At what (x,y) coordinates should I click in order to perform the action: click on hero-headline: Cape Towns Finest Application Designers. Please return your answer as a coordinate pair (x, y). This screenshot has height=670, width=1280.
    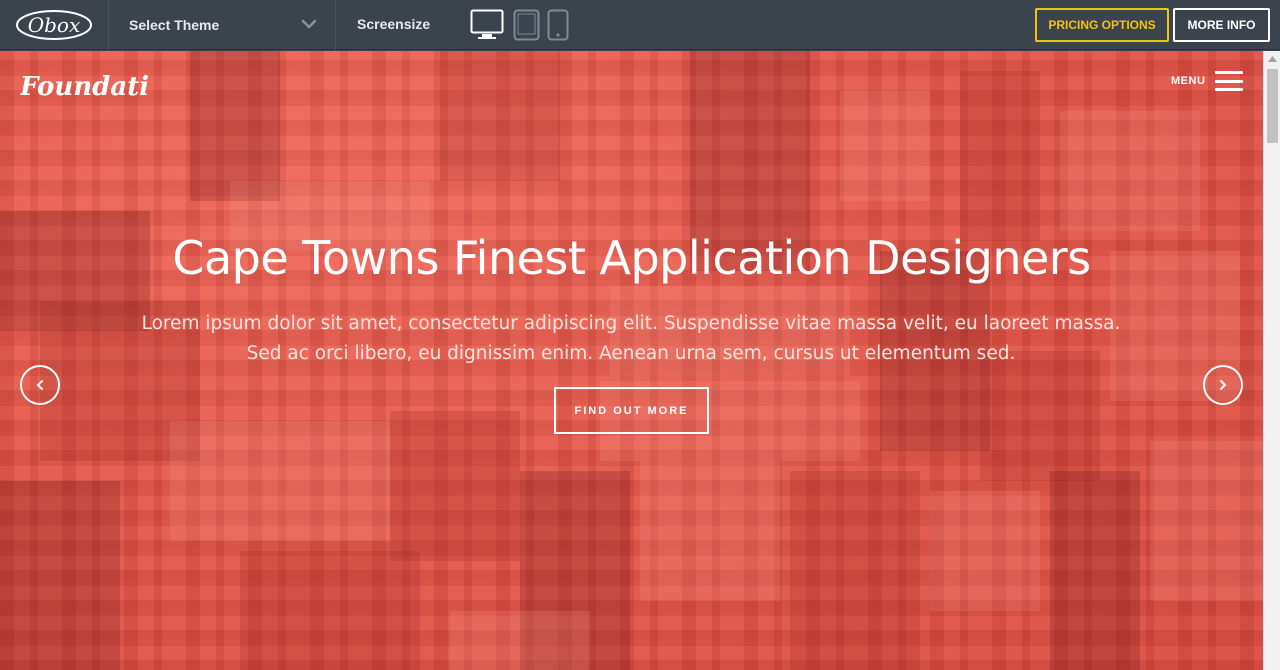
    Looking at the image, I should click on (631, 258).